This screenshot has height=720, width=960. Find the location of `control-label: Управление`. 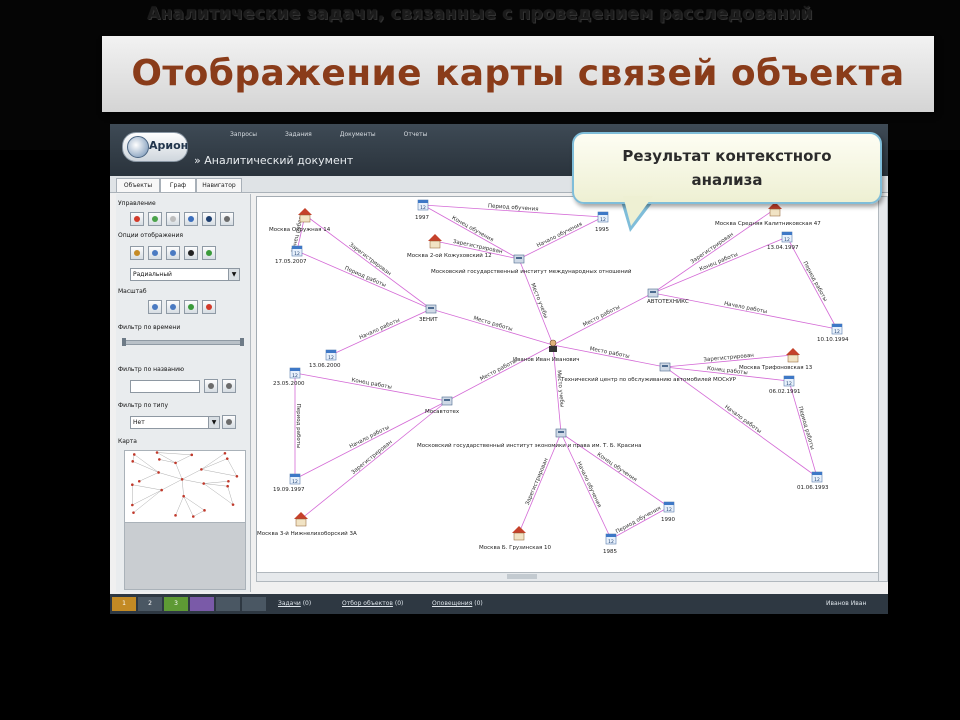

control-label: Управление is located at coordinates (137, 203).